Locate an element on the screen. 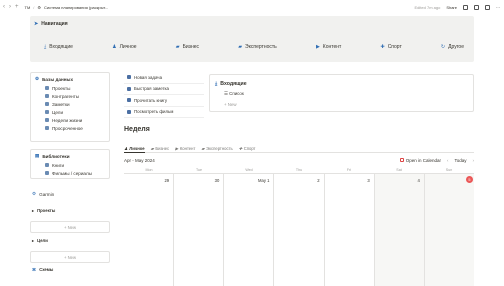 The height and width of the screenshot is (286, 504). db-item-label: Контрагенты is located at coordinates (66, 96).